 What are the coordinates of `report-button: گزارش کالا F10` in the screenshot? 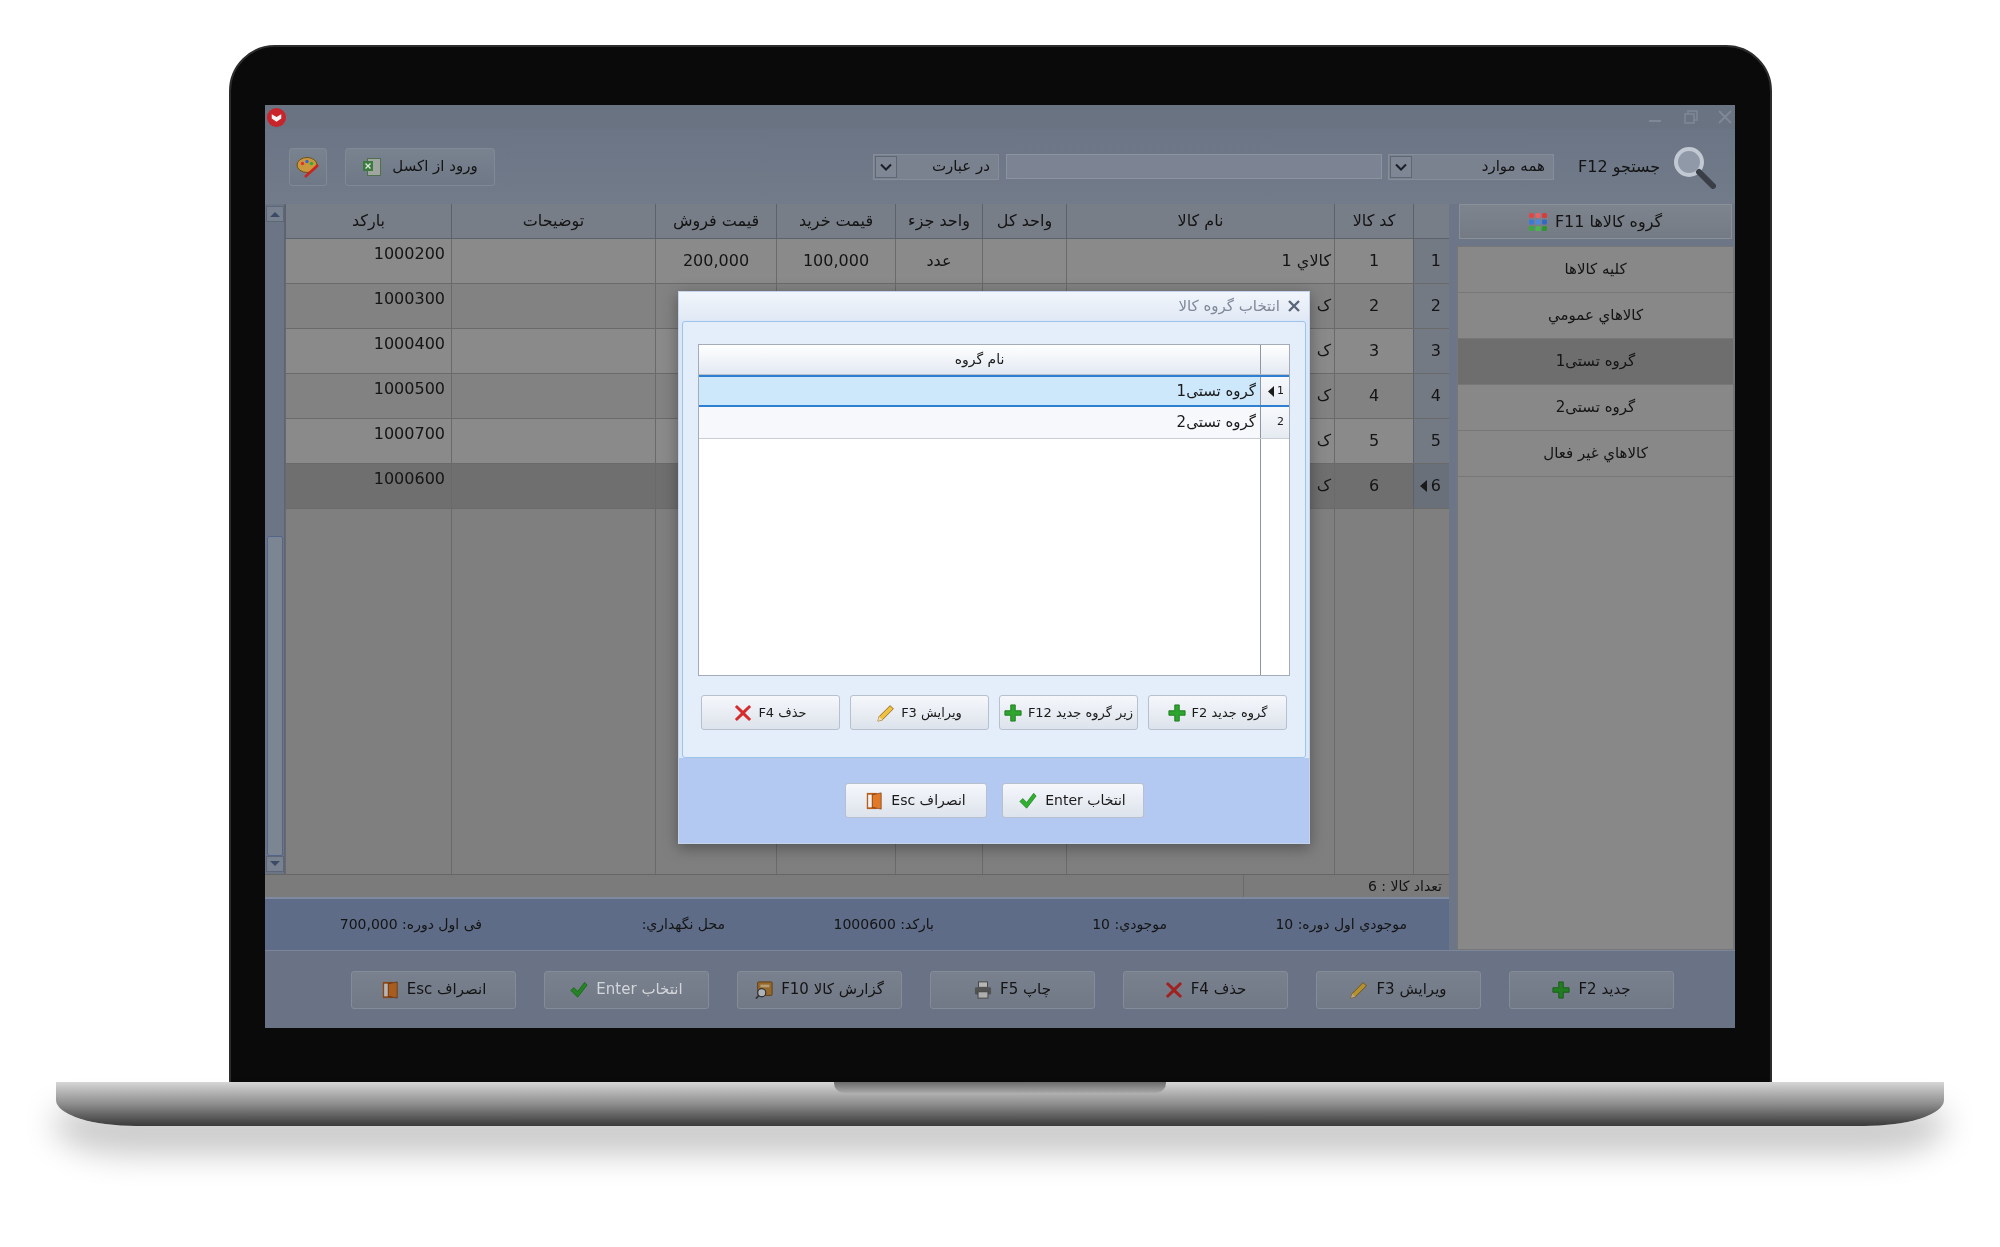 It's located at (819, 989).